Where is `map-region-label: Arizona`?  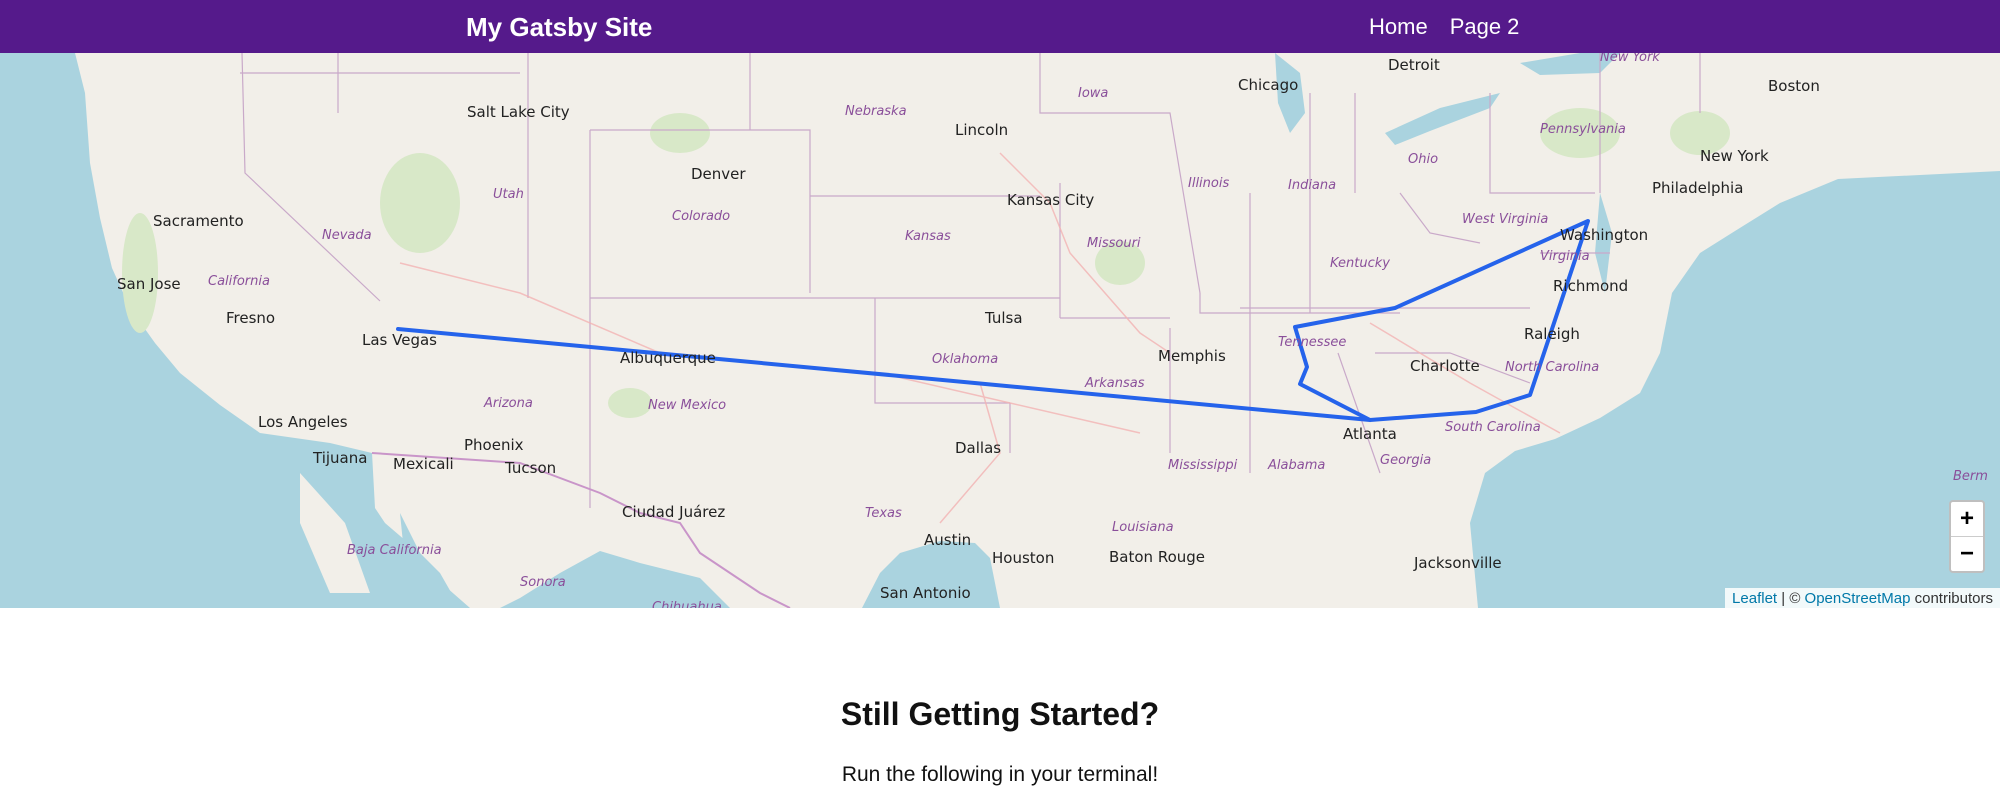
map-region-label: Arizona is located at coordinates (508, 403).